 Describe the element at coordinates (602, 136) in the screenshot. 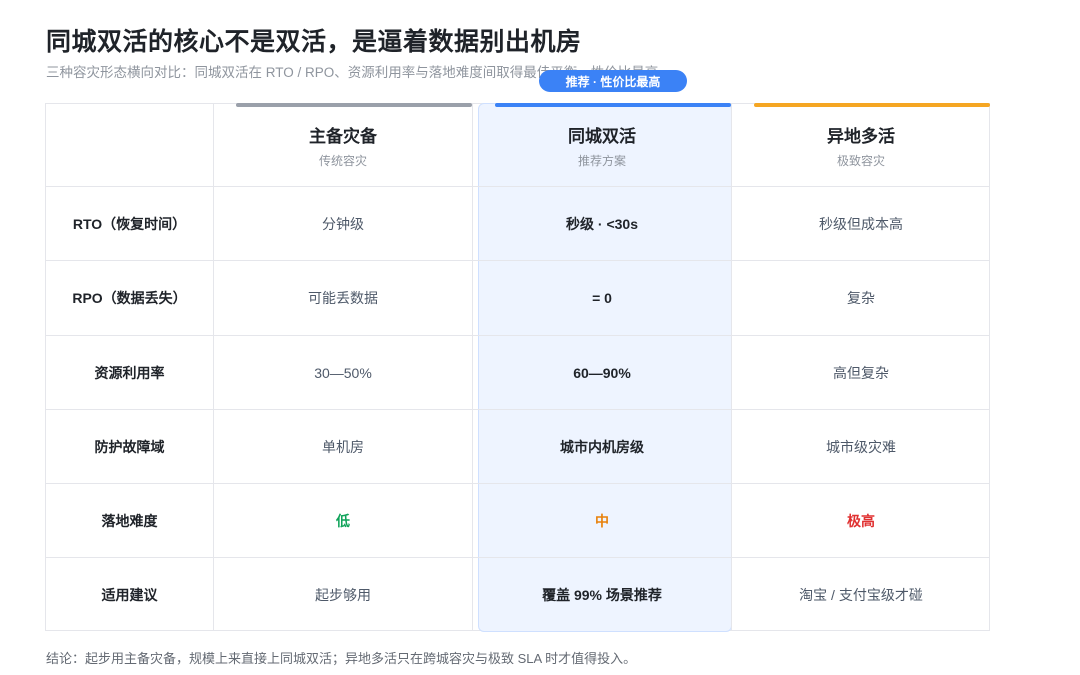

I see `column-title: 同城双活` at that location.